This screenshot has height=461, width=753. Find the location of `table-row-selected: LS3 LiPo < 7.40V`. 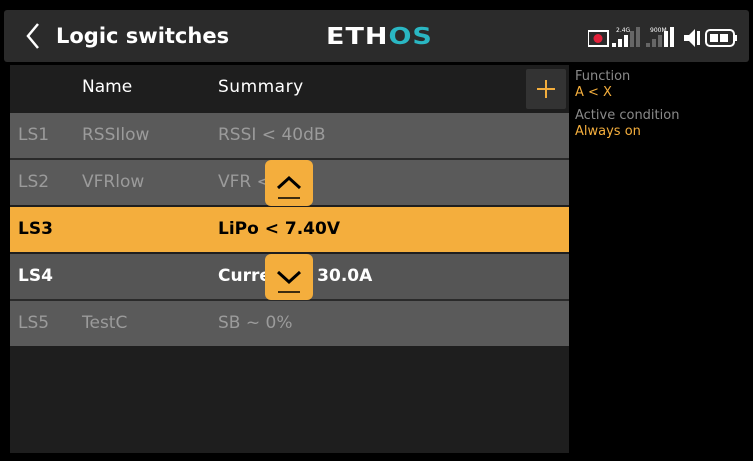

table-row-selected: LS3 LiPo < 7.40V is located at coordinates (289, 229).